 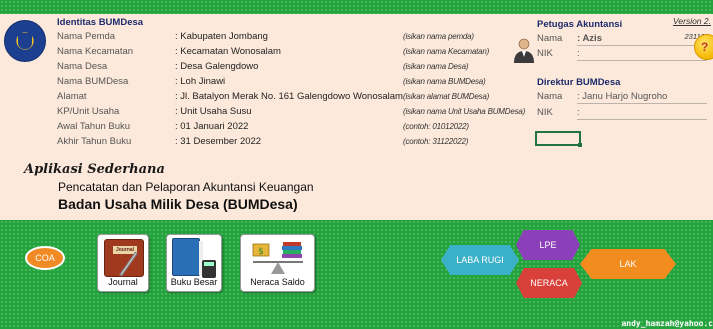 What do you see at coordinates (558, 139) in the screenshot?
I see `selected-cell` at bounding box center [558, 139].